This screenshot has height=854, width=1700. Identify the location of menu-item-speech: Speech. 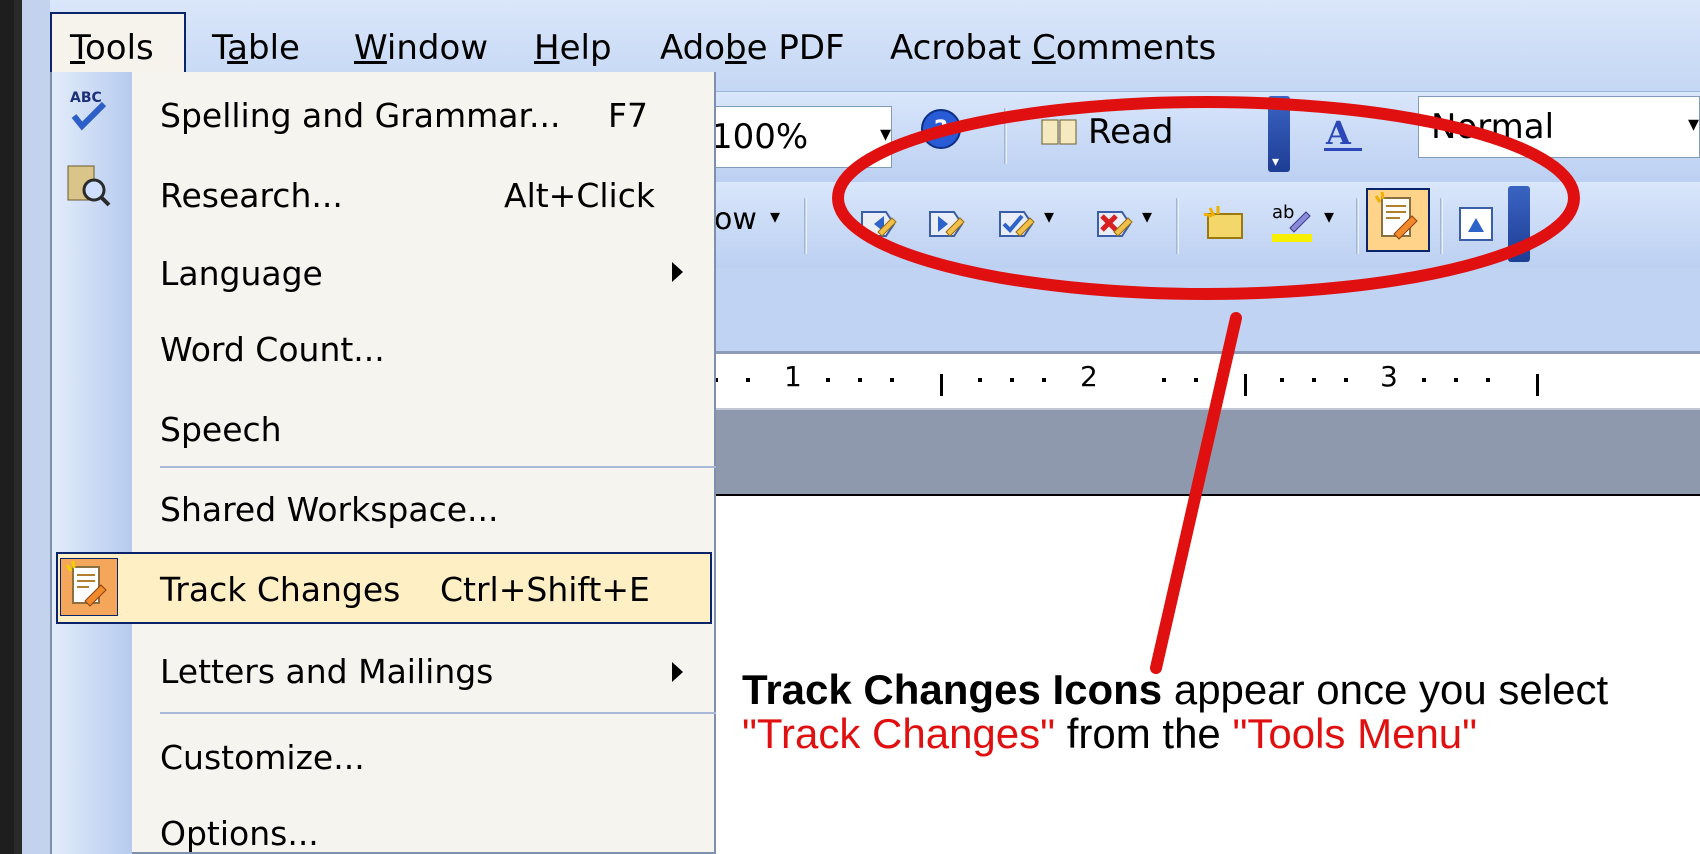
(221, 429).